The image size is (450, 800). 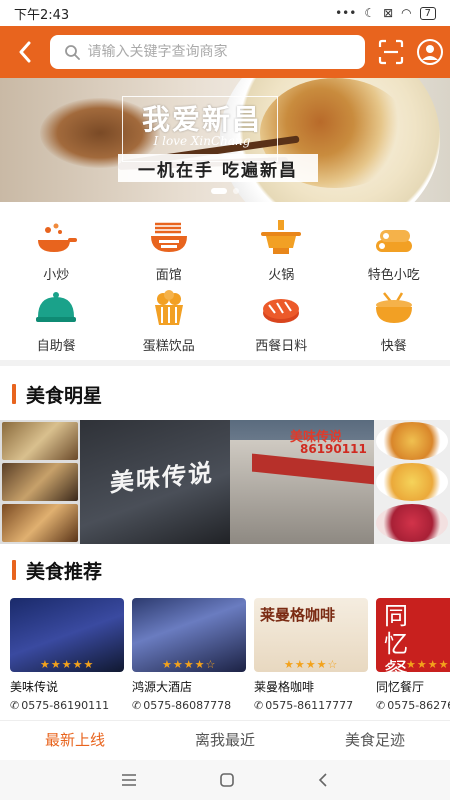 What do you see at coordinates (225, 570) in the screenshot?
I see `section-header-recommend: 美食推荐` at bounding box center [225, 570].